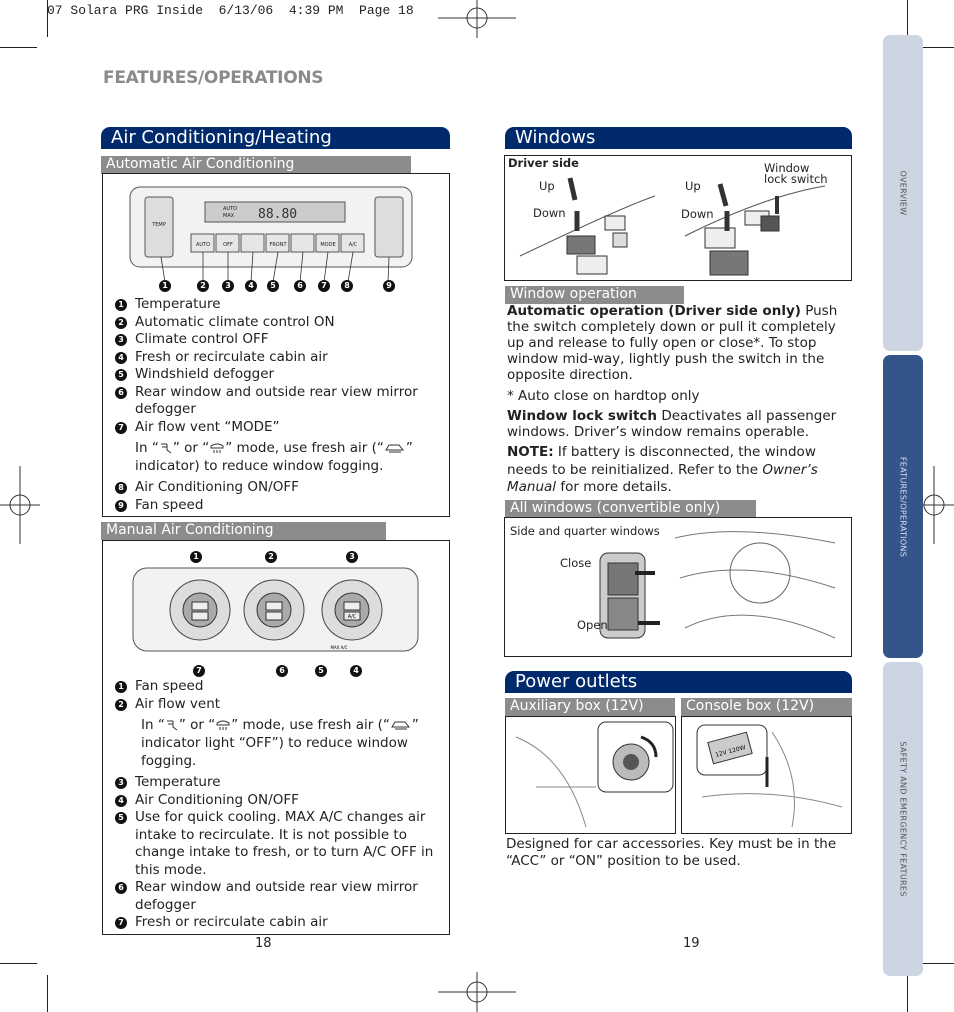  What do you see at coordinates (213, 78) in the screenshot?
I see `section-title: FEATURES/OPERATIONS` at bounding box center [213, 78].